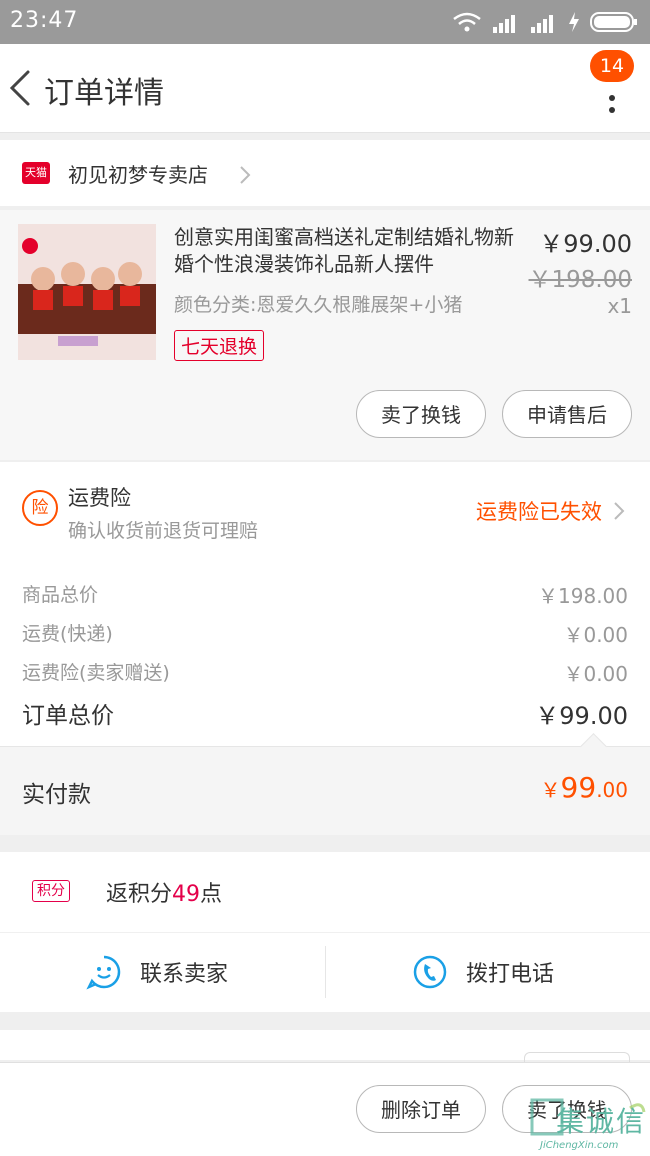 The height and width of the screenshot is (1156, 650). What do you see at coordinates (163, 531) in the screenshot?
I see `insurance-subtitle: 确认收货前退货可理赔` at bounding box center [163, 531].